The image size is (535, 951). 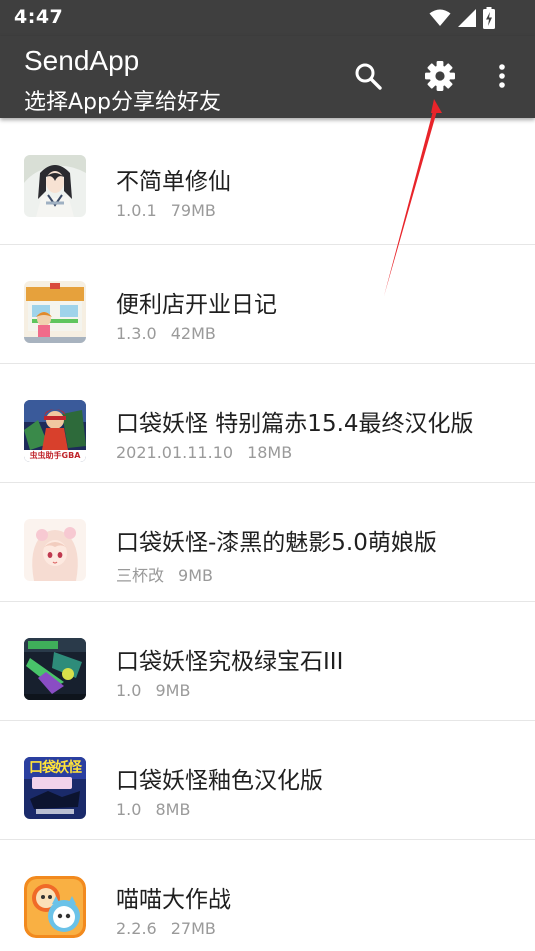 I want to click on app-name: 便利店开业日记, so click(x=196, y=305).